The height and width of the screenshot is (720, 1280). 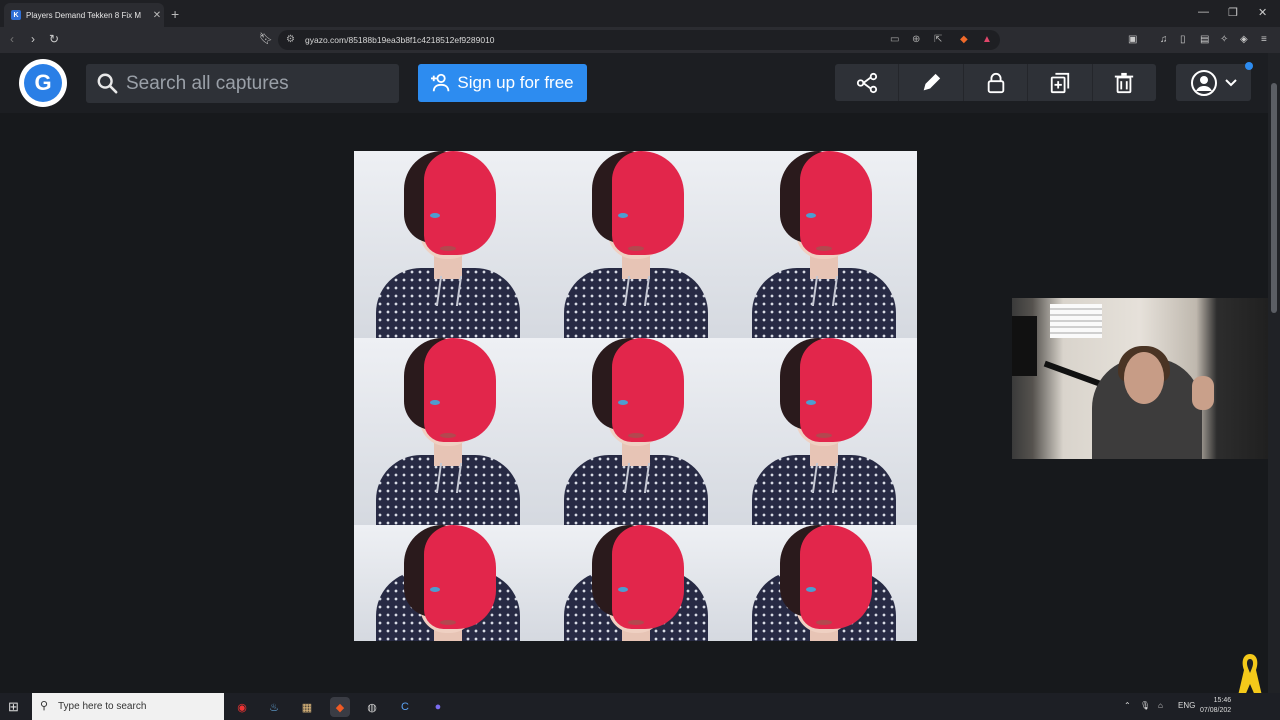 What do you see at coordinates (634, 83) in the screenshot?
I see `gyazo-header: G Search all captures Sign up for free` at bounding box center [634, 83].